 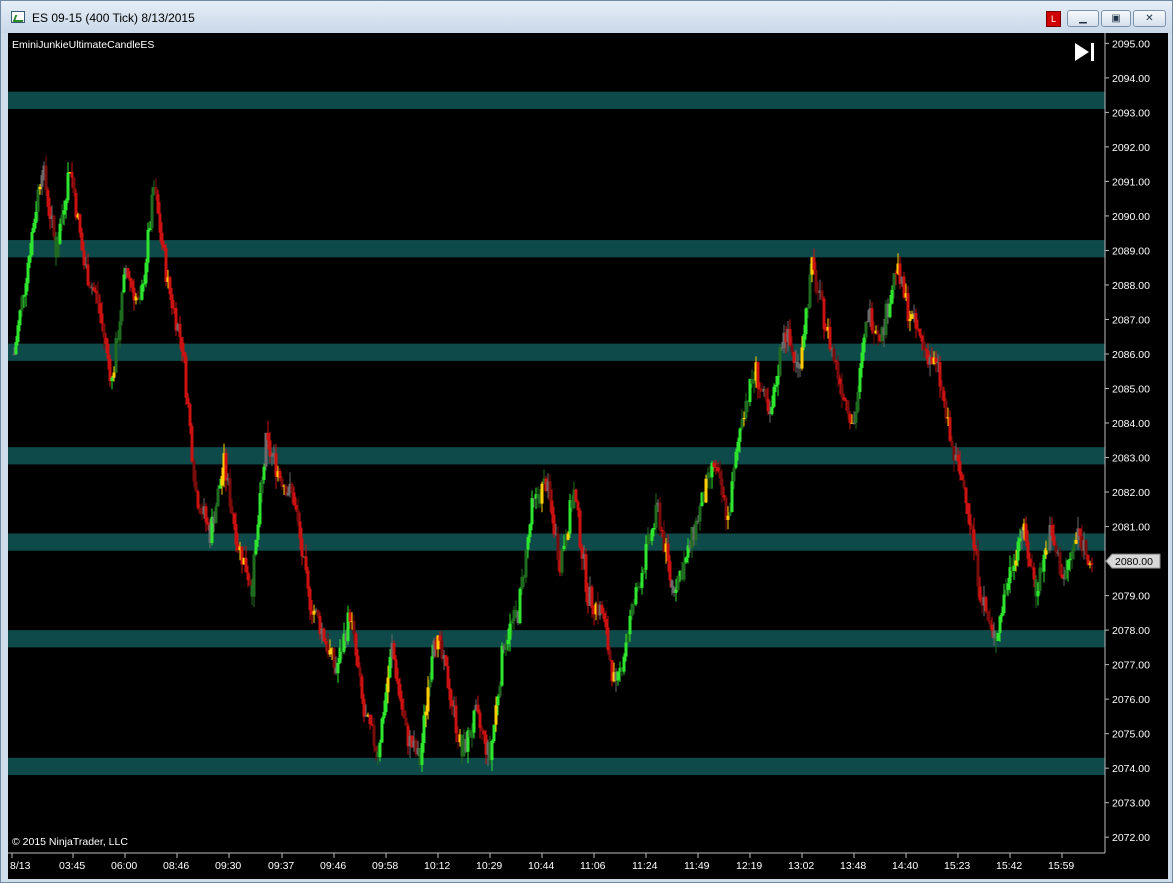 What do you see at coordinates (541, 866) in the screenshot?
I see `time-tick-label: 10:44` at bounding box center [541, 866].